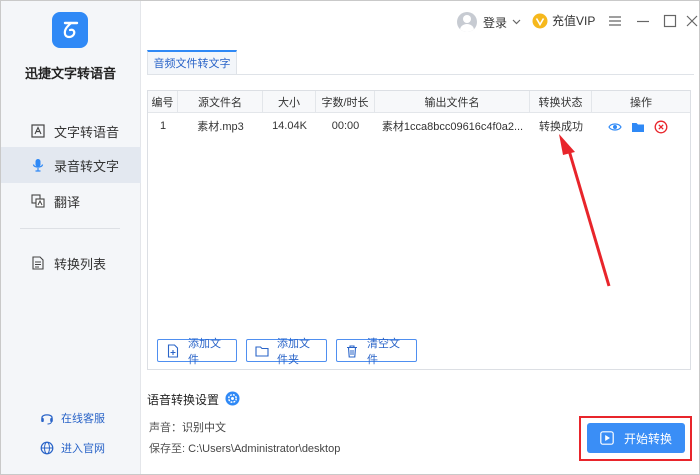 The height and width of the screenshot is (475, 700). Describe the element at coordinates (167, 449) in the screenshot. I see `save-path-label: 保存至:` at that location.